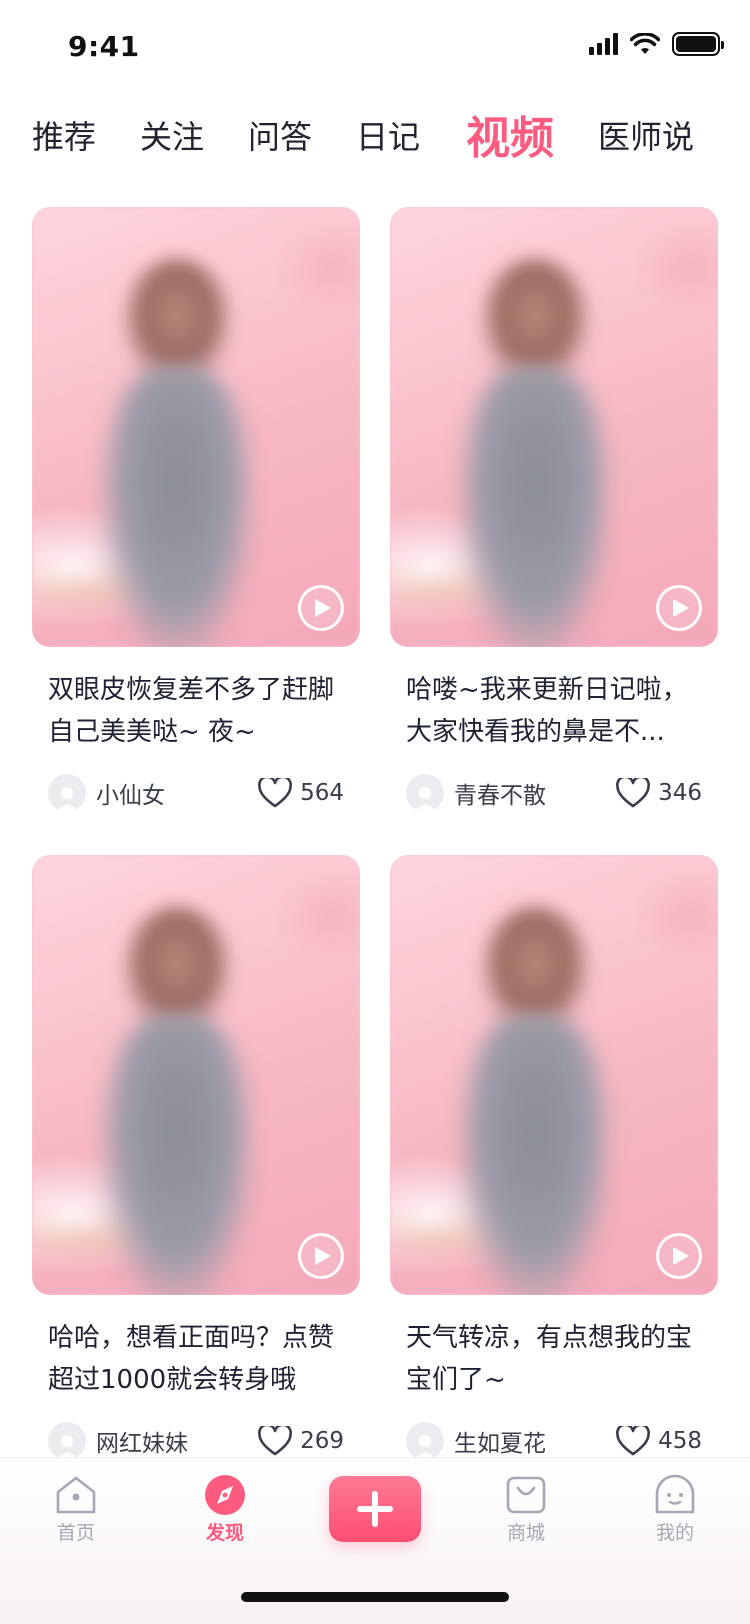  What do you see at coordinates (172, 135) in the screenshot?
I see `tab-follow: 关注` at bounding box center [172, 135].